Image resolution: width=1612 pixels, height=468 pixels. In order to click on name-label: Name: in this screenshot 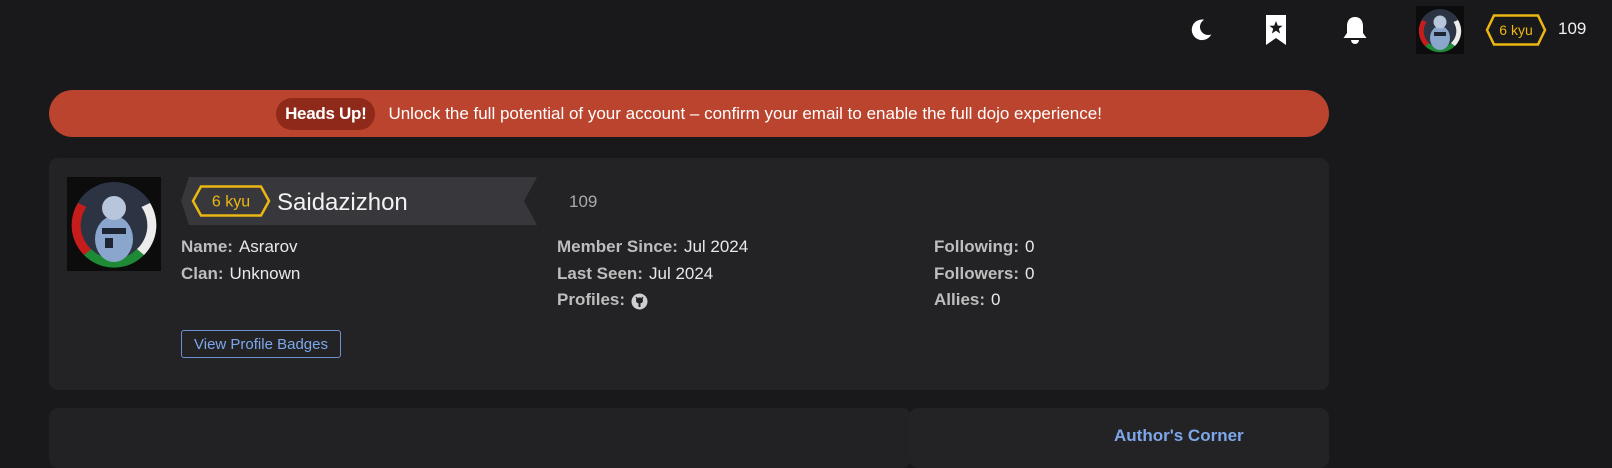, I will do `click(207, 246)`.